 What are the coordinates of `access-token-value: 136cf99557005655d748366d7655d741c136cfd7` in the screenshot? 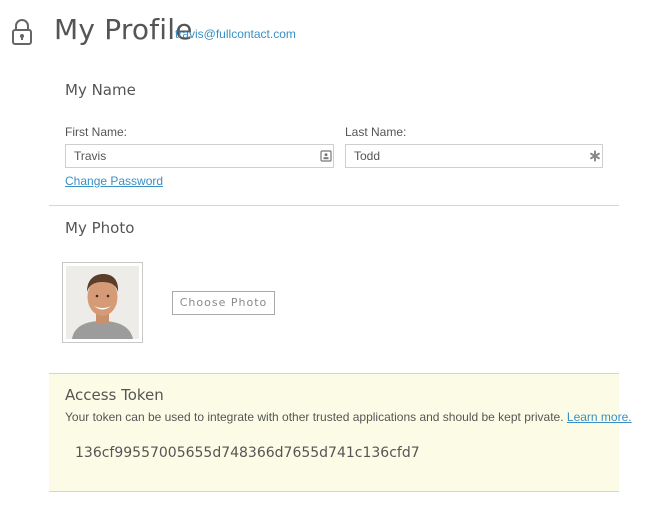 It's located at (247, 453).